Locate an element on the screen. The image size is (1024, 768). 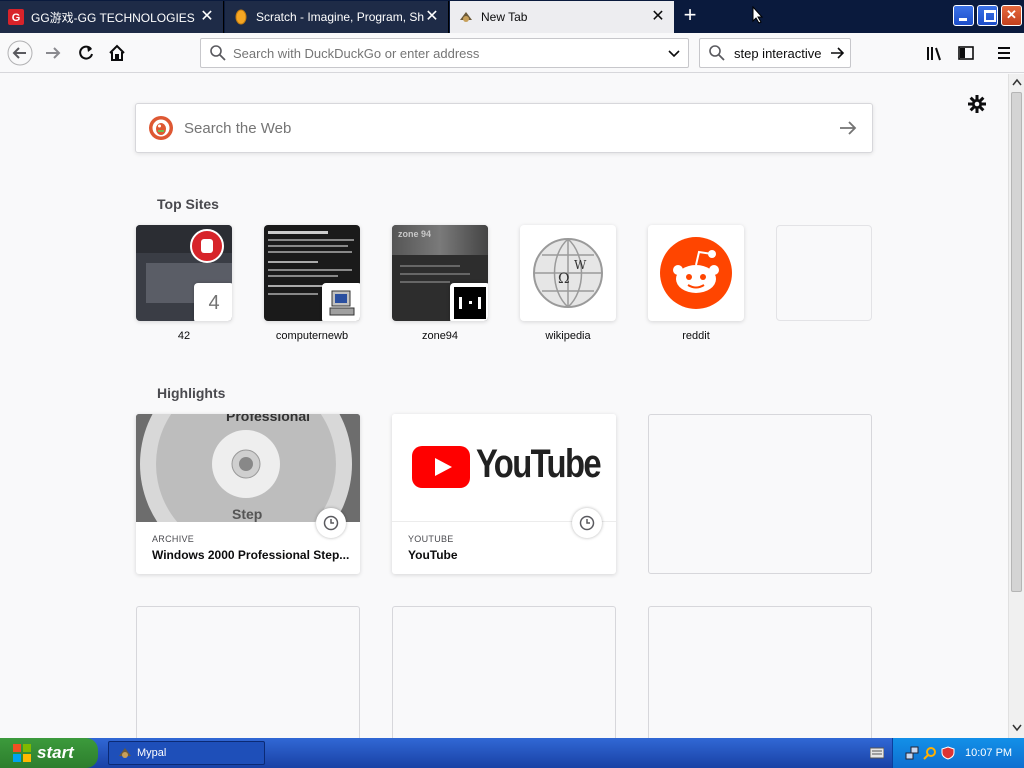
security-shield-icon is located at coordinates (948, 753).